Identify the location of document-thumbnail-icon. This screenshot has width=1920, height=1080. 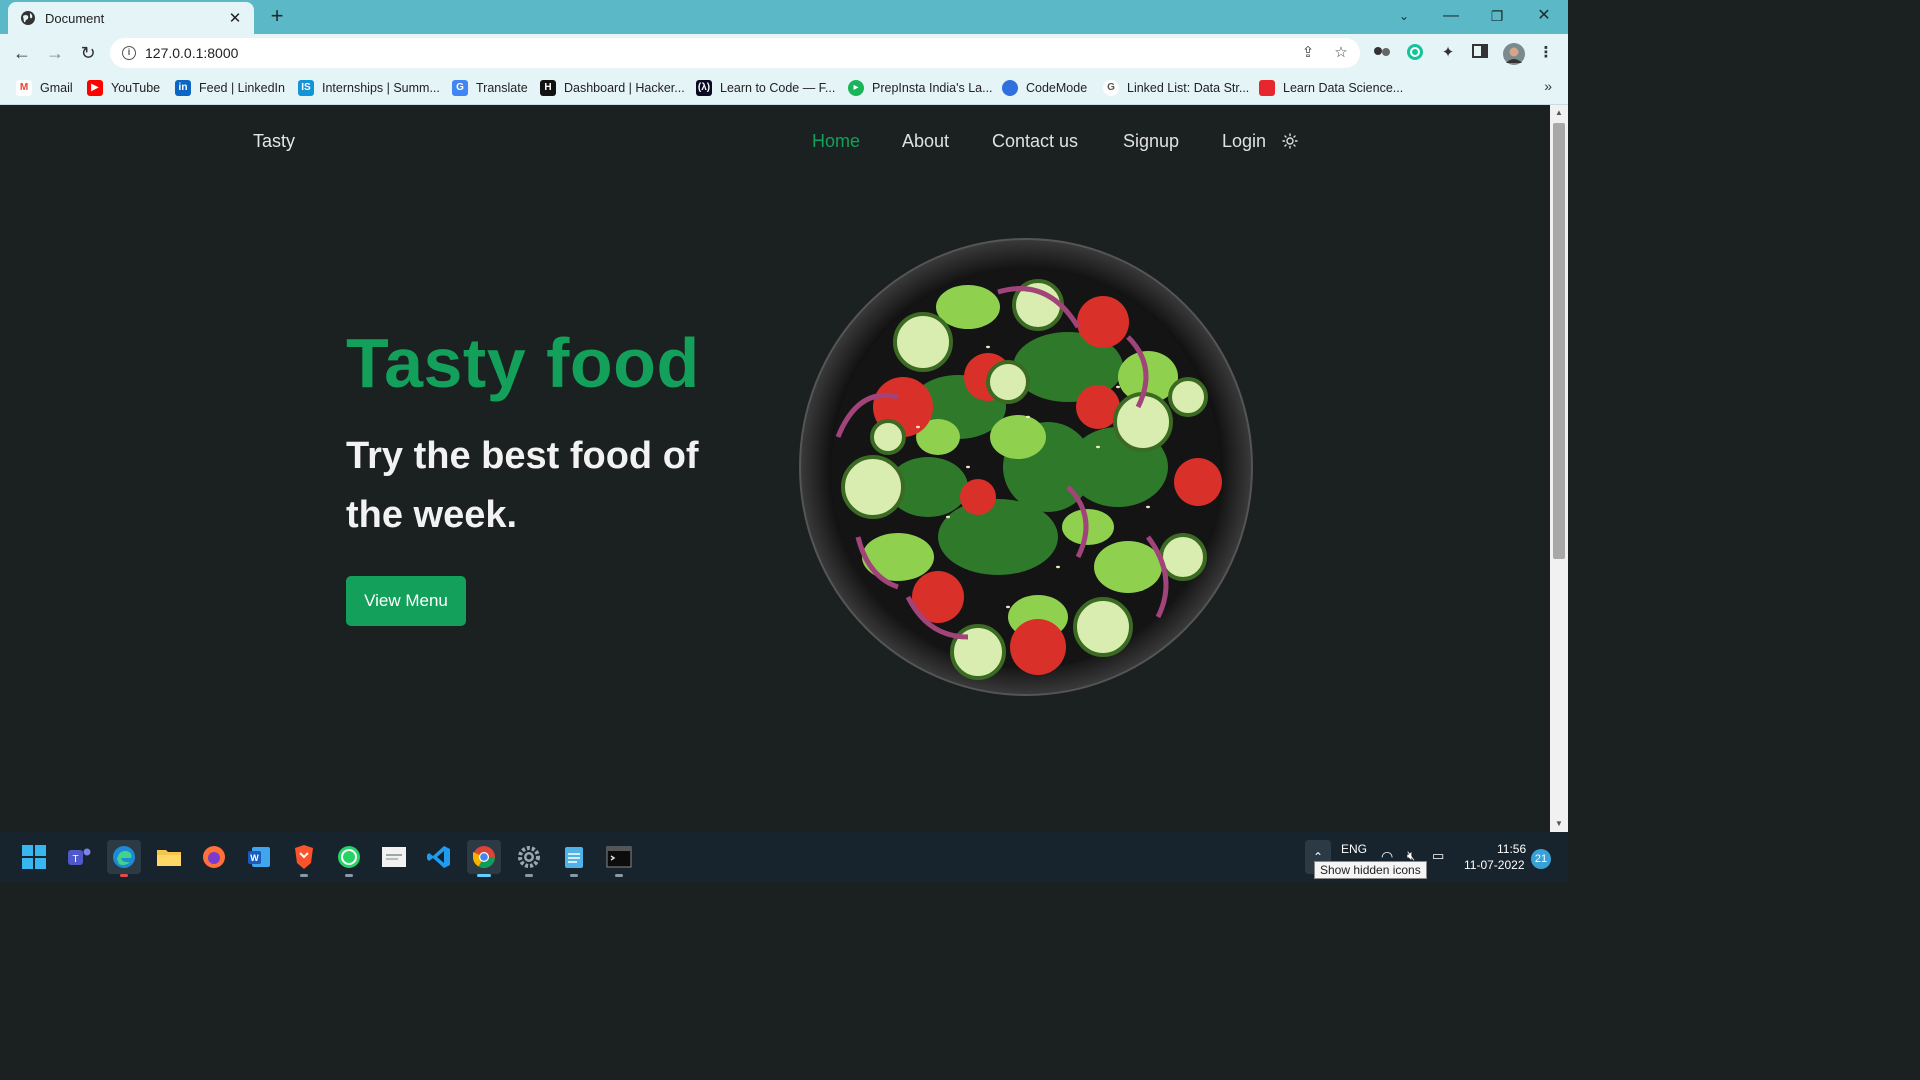
(394, 857).